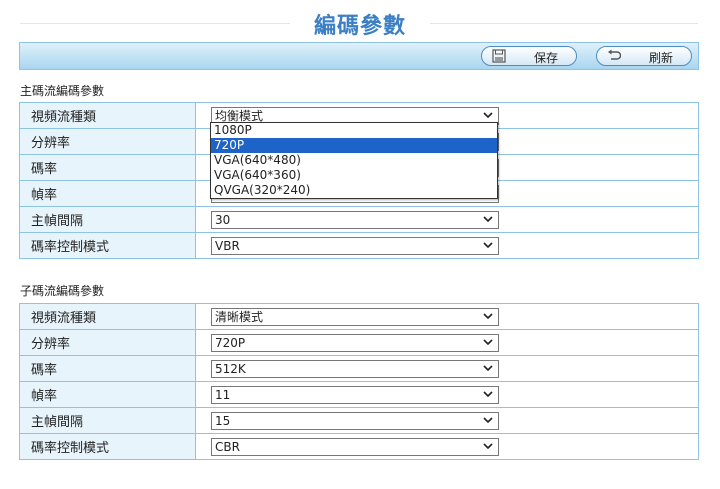  I want to click on dropdown-option: VGA(640*480), so click(354, 160).